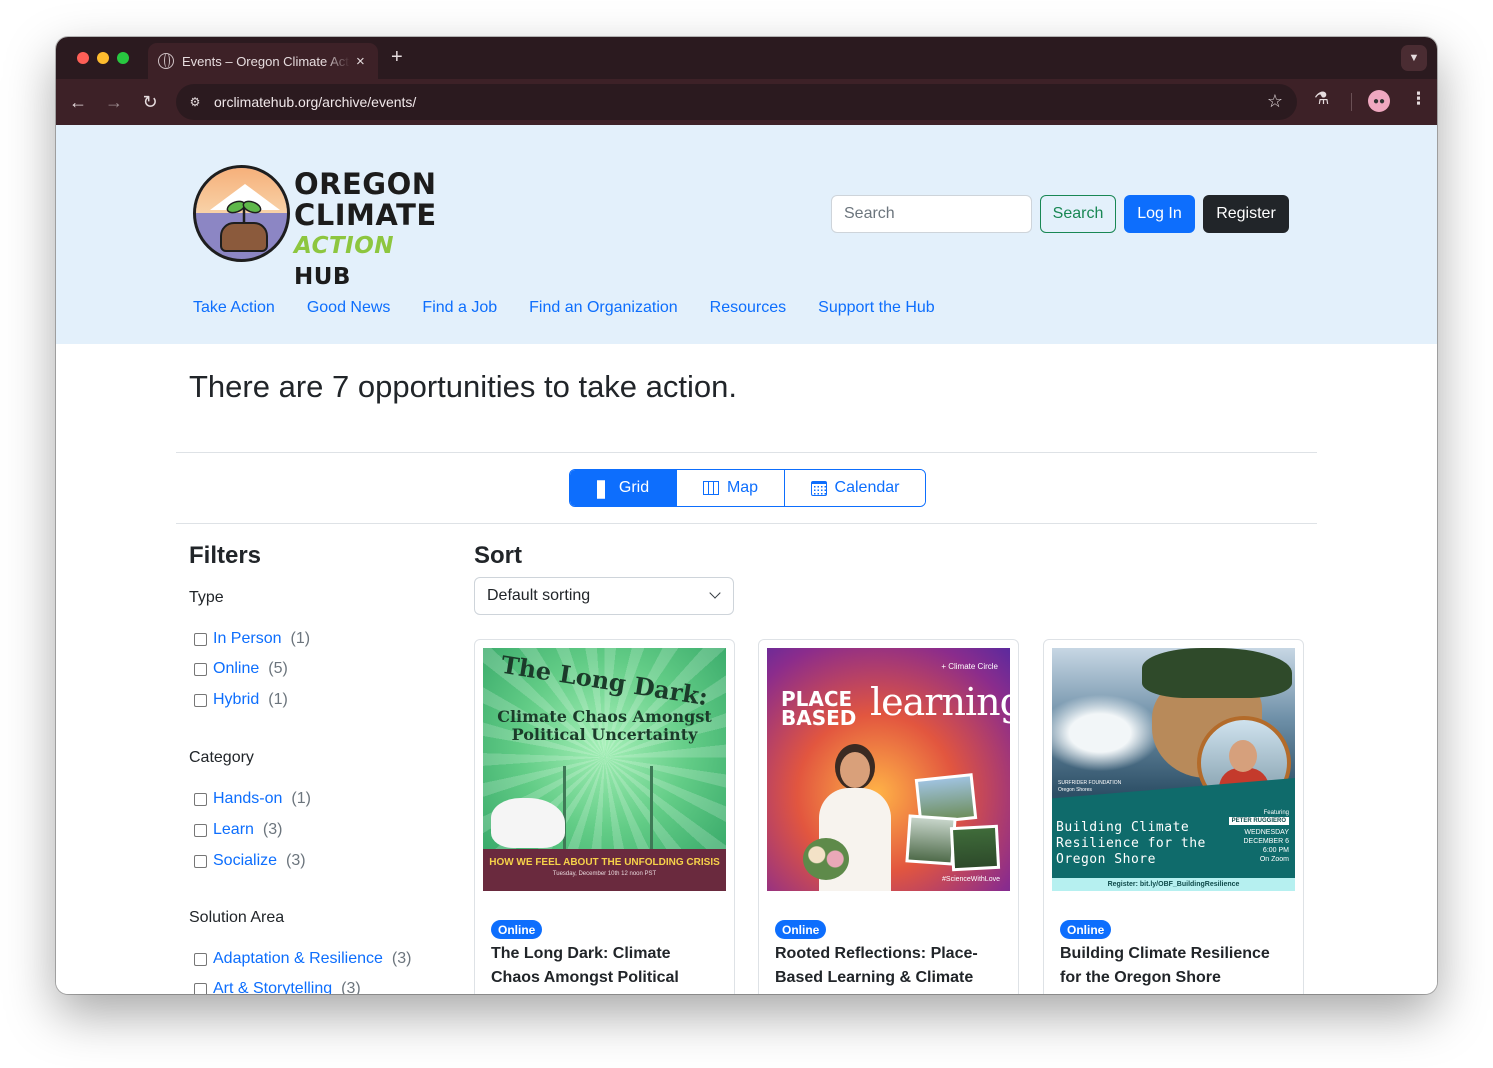  I want to click on tab-title: Events – Oregon Climate Action Hub, so click(266, 61).